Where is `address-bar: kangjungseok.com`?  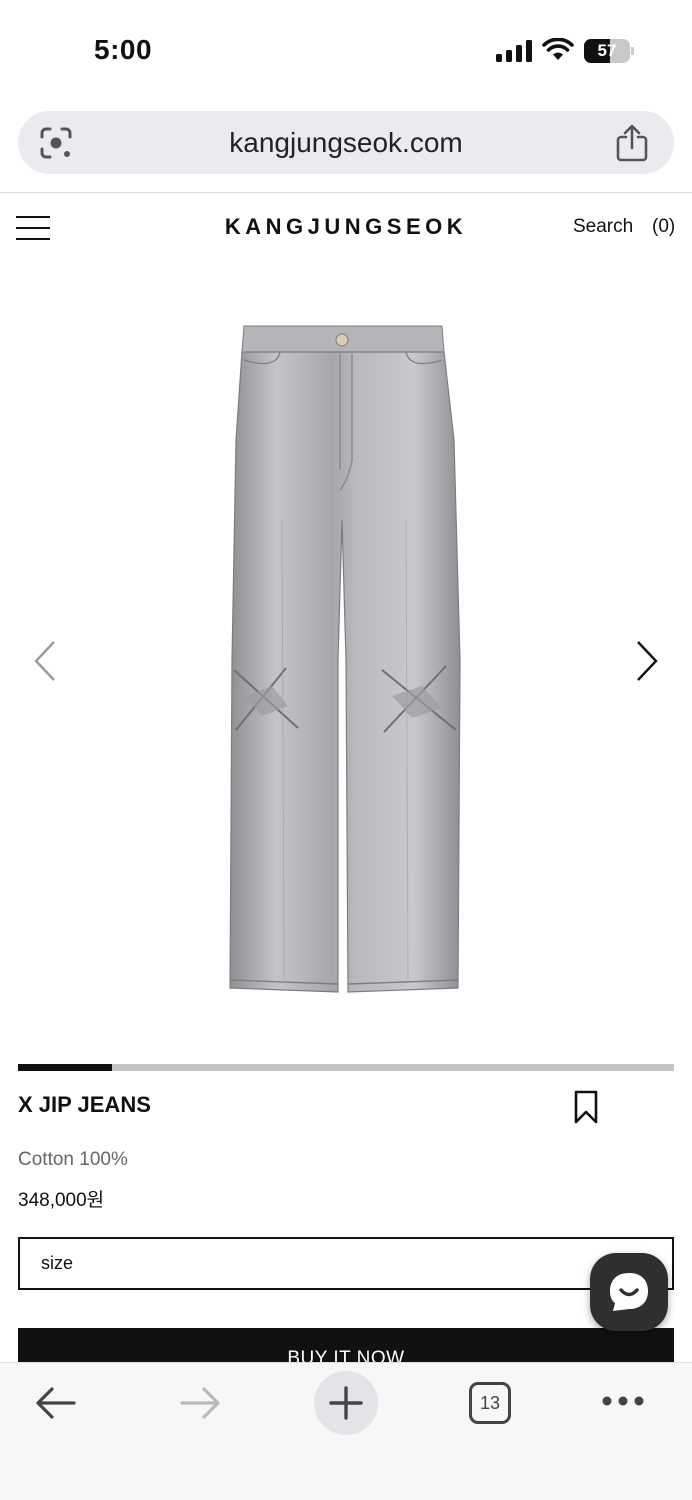 address-bar: kangjungseok.com is located at coordinates (346, 142).